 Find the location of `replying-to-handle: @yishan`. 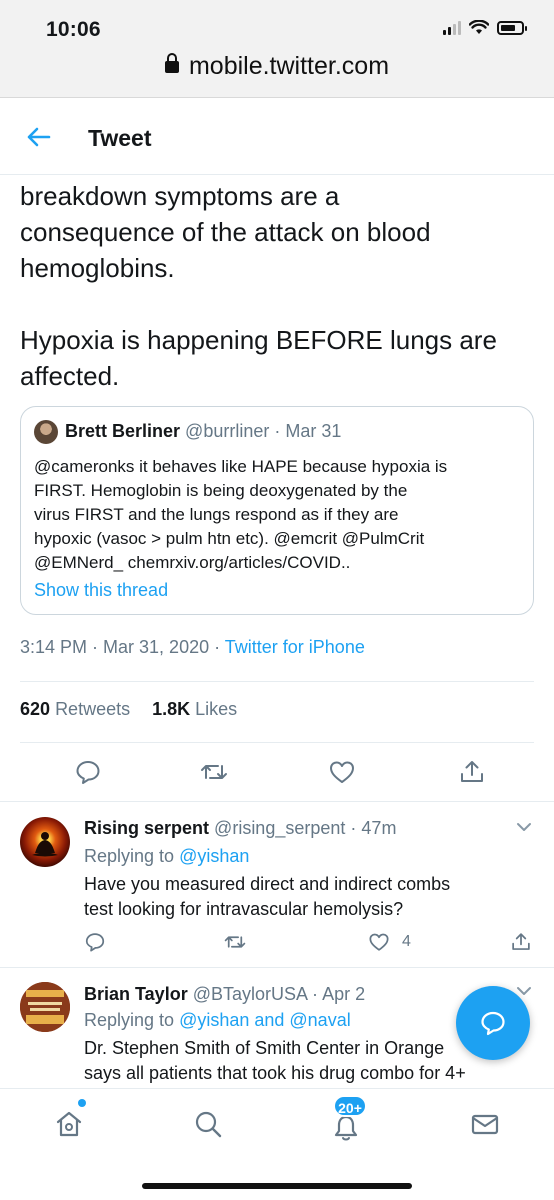

replying-to-handle: @yishan is located at coordinates (214, 856).